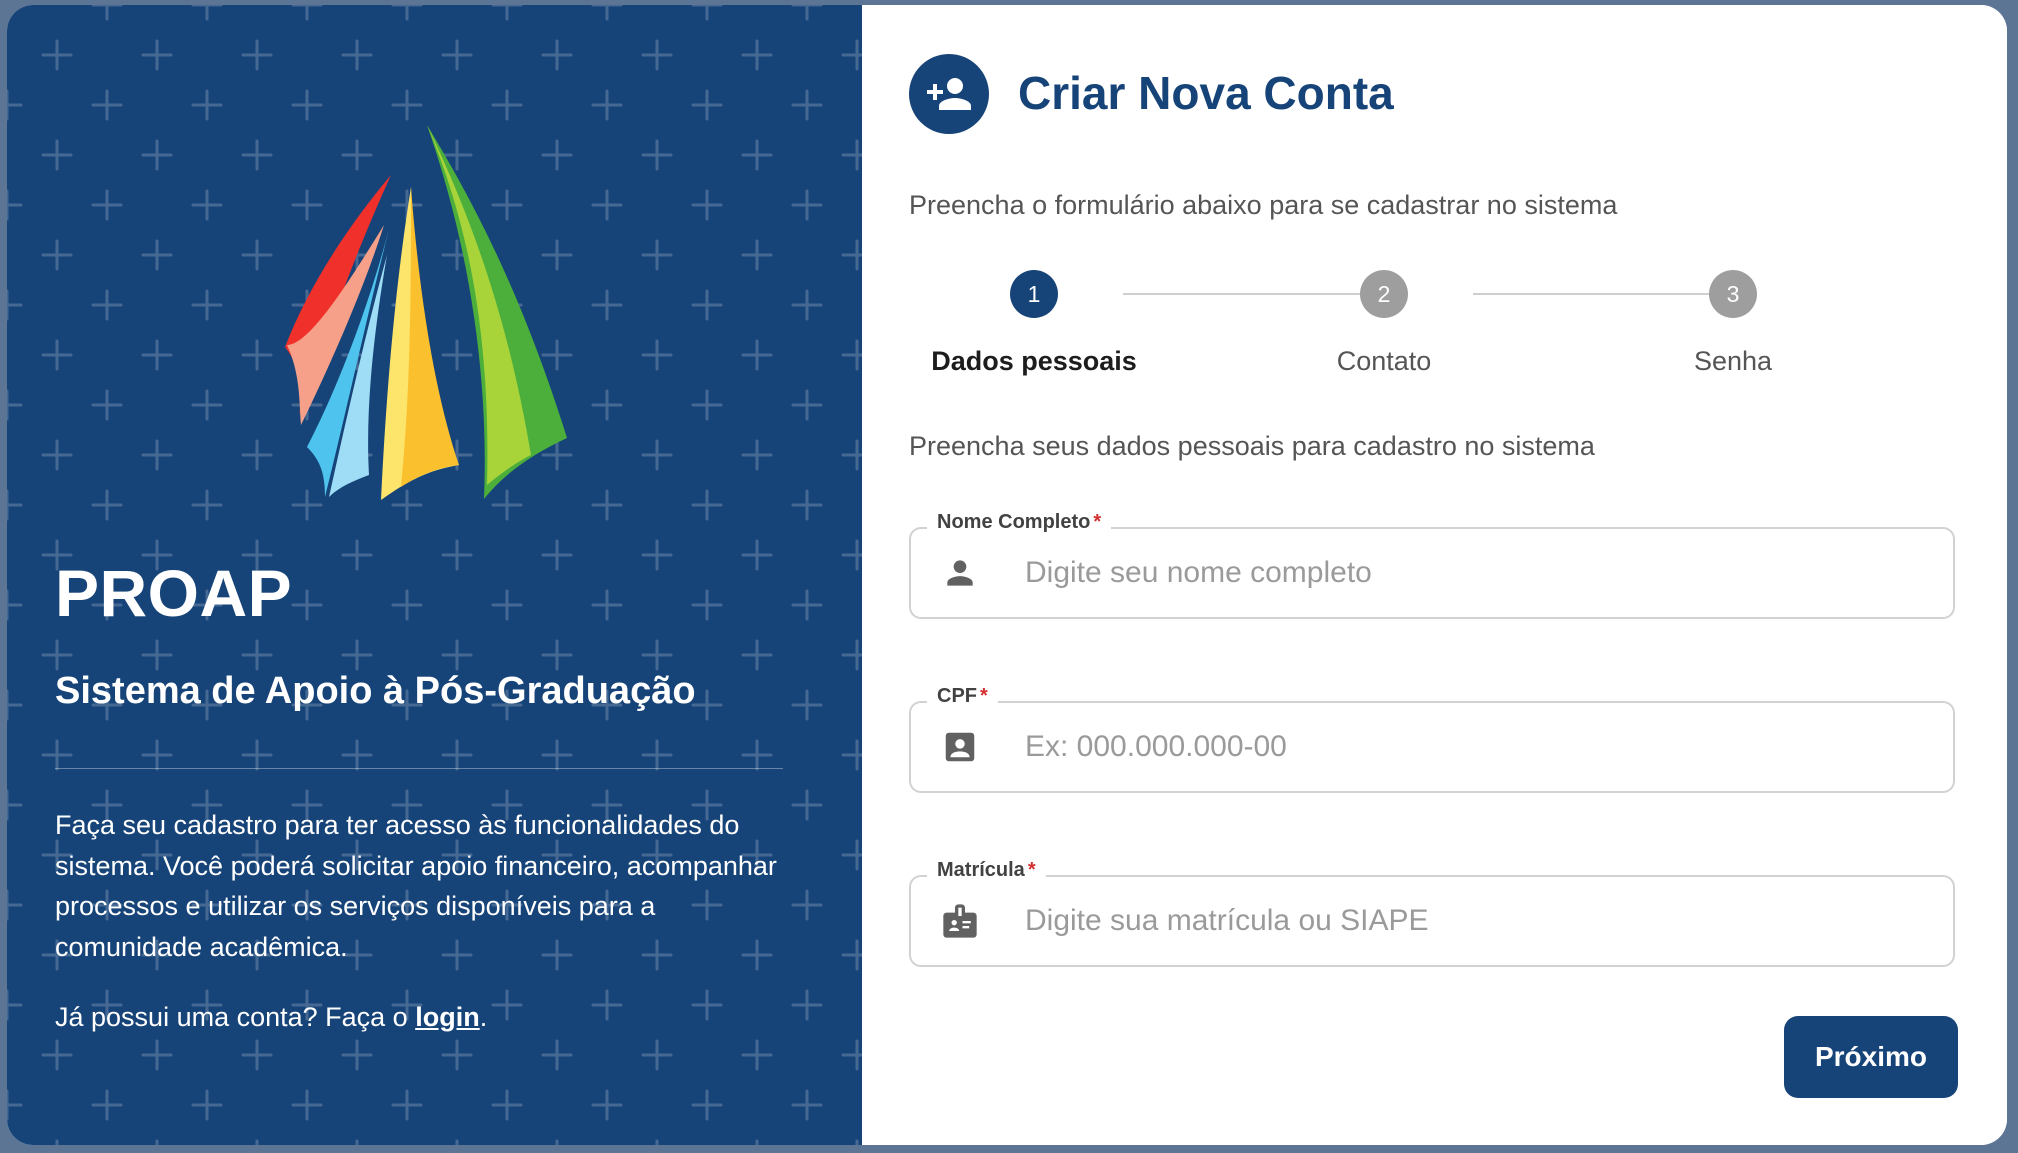 The height and width of the screenshot is (1153, 2018). Describe the element at coordinates (960, 573) in the screenshot. I see `person-icon` at that location.